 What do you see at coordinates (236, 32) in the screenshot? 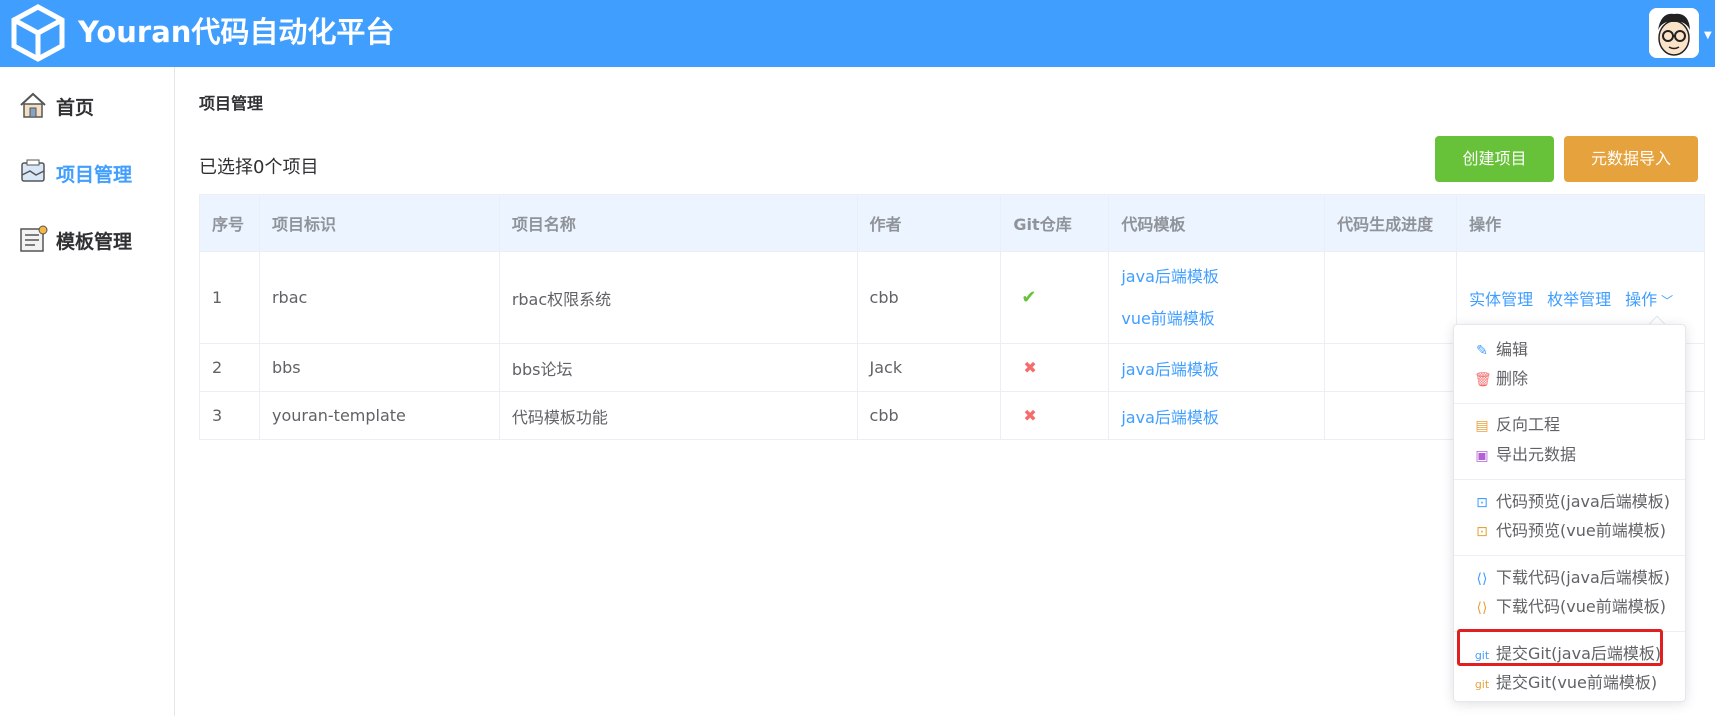
I see `app-title: Youran代码自动化平台` at bounding box center [236, 32].